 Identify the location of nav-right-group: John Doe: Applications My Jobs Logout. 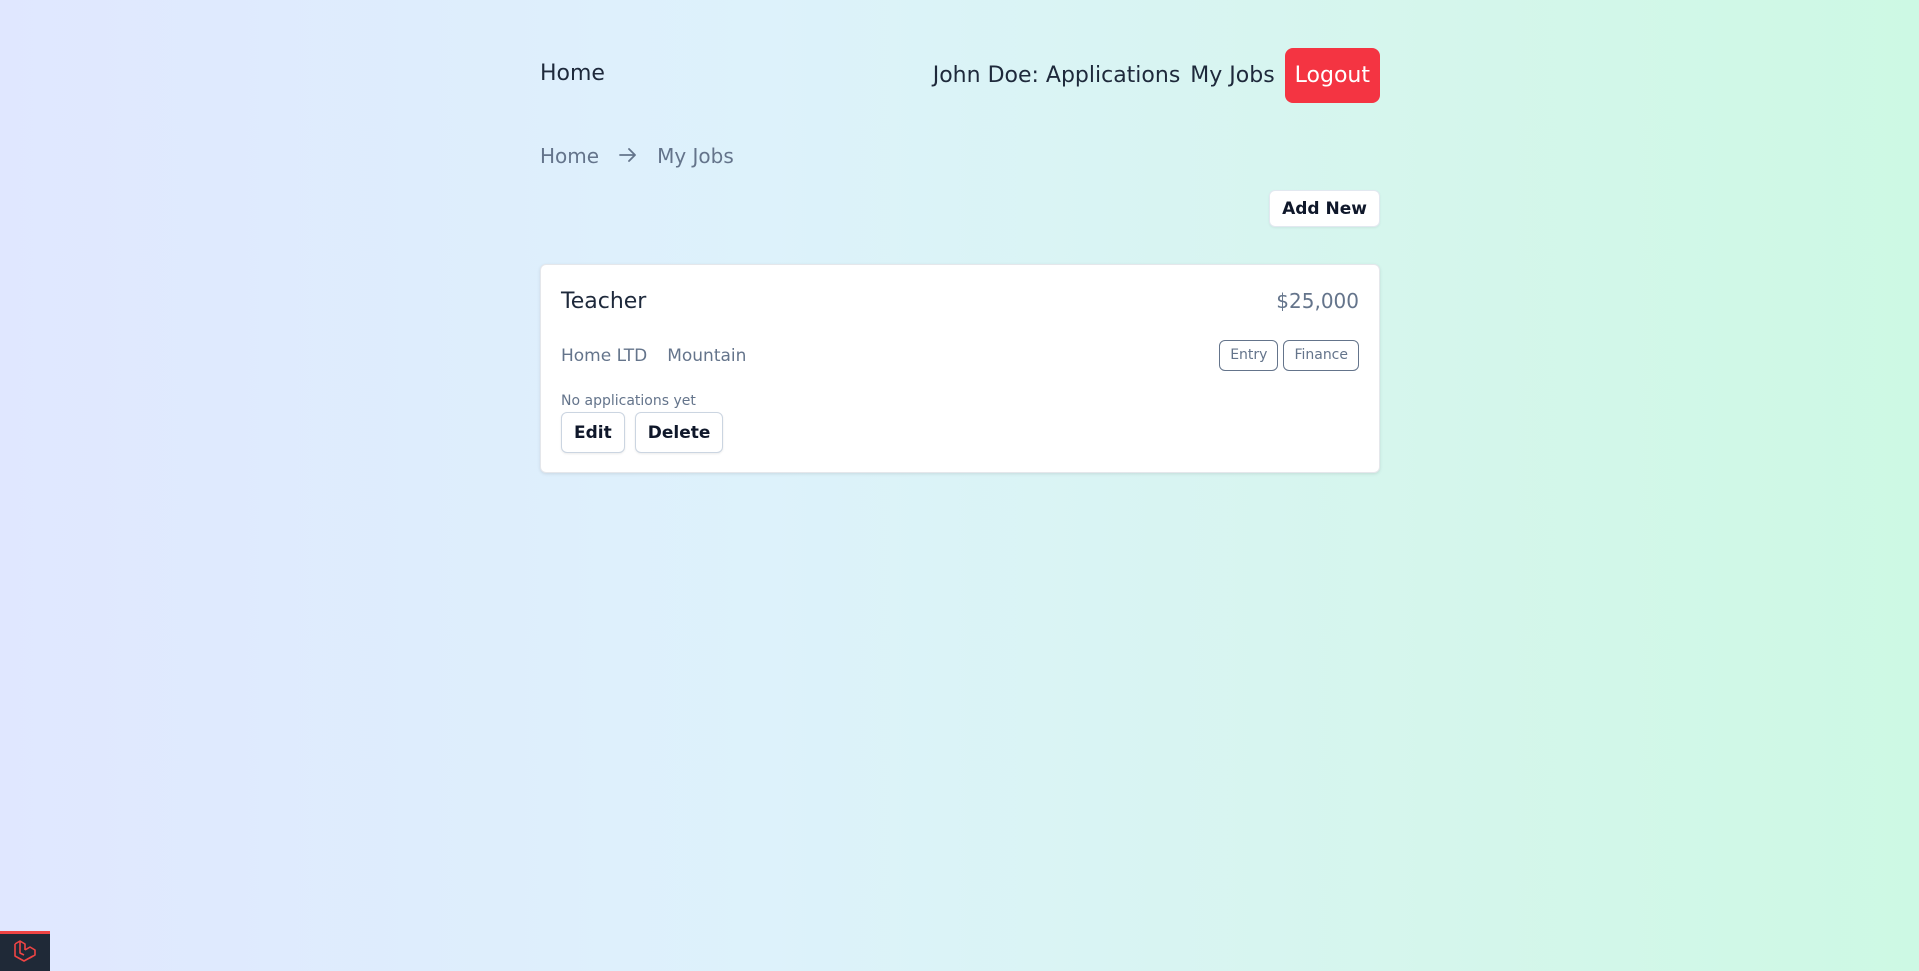
(1156, 75).